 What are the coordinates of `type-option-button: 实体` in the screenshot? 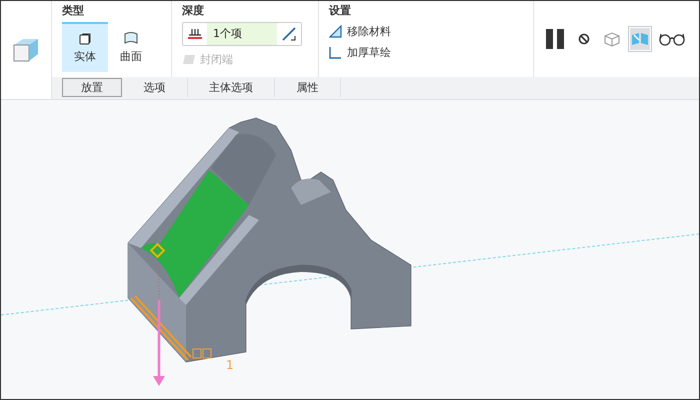 It's located at (85, 47).